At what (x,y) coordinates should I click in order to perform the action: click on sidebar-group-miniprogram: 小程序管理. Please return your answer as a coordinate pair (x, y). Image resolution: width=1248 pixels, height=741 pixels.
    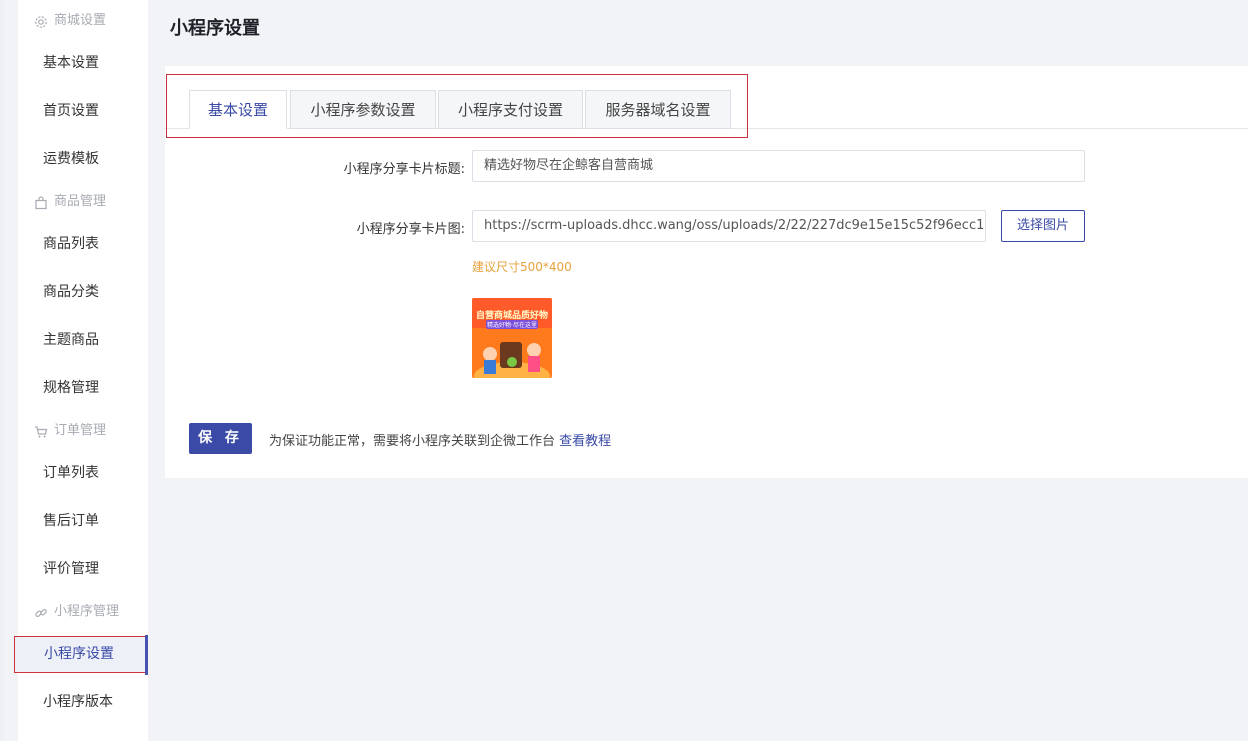
    Looking at the image, I should click on (76, 612).